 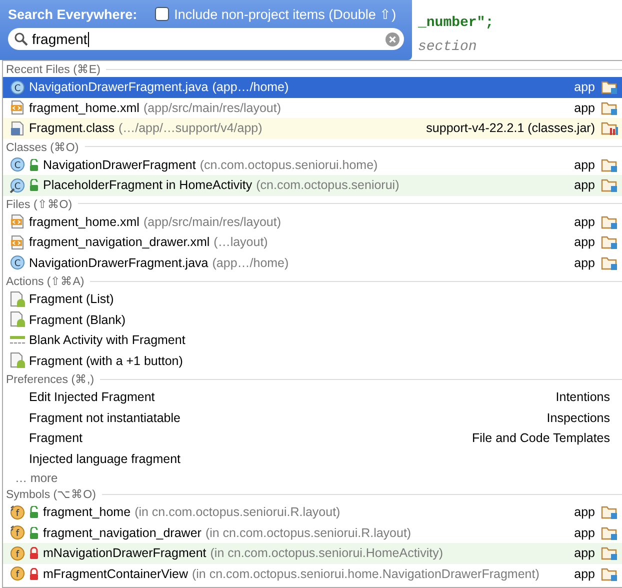 I want to click on result-row: f mNavigationDrawerFragment (in cn.com.octopus.seniorui.HomeActivity) app, so click(x=312, y=553).